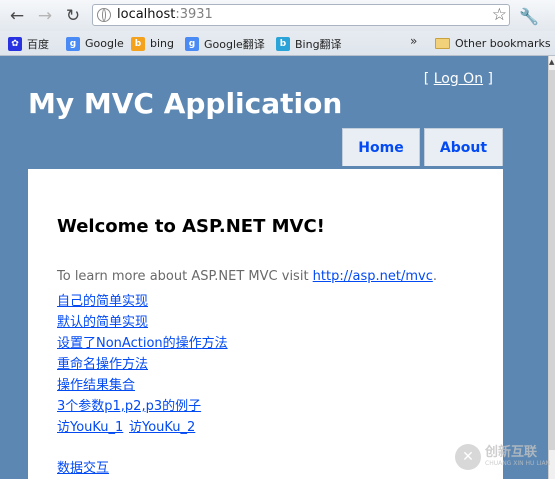 This screenshot has width=555, height=489. What do you see at coordinates (428, 79) in the screenshot?
I see `logon-bracket-open: [` at bounding box center [428, 79].